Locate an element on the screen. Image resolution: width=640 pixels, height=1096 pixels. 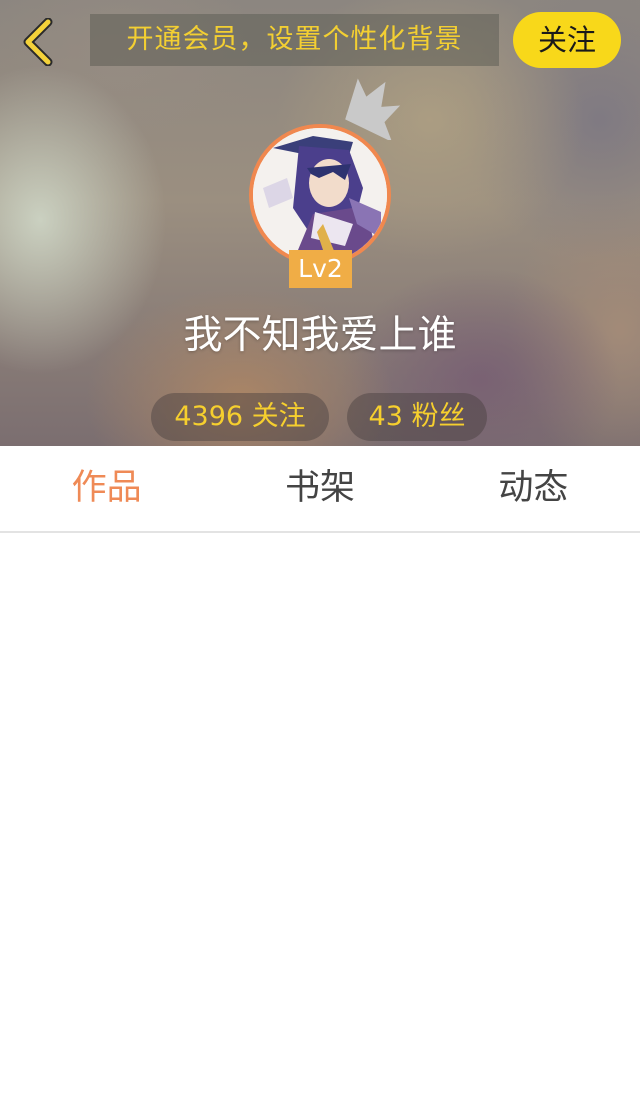
back-button is located at coordinates (38, 42).